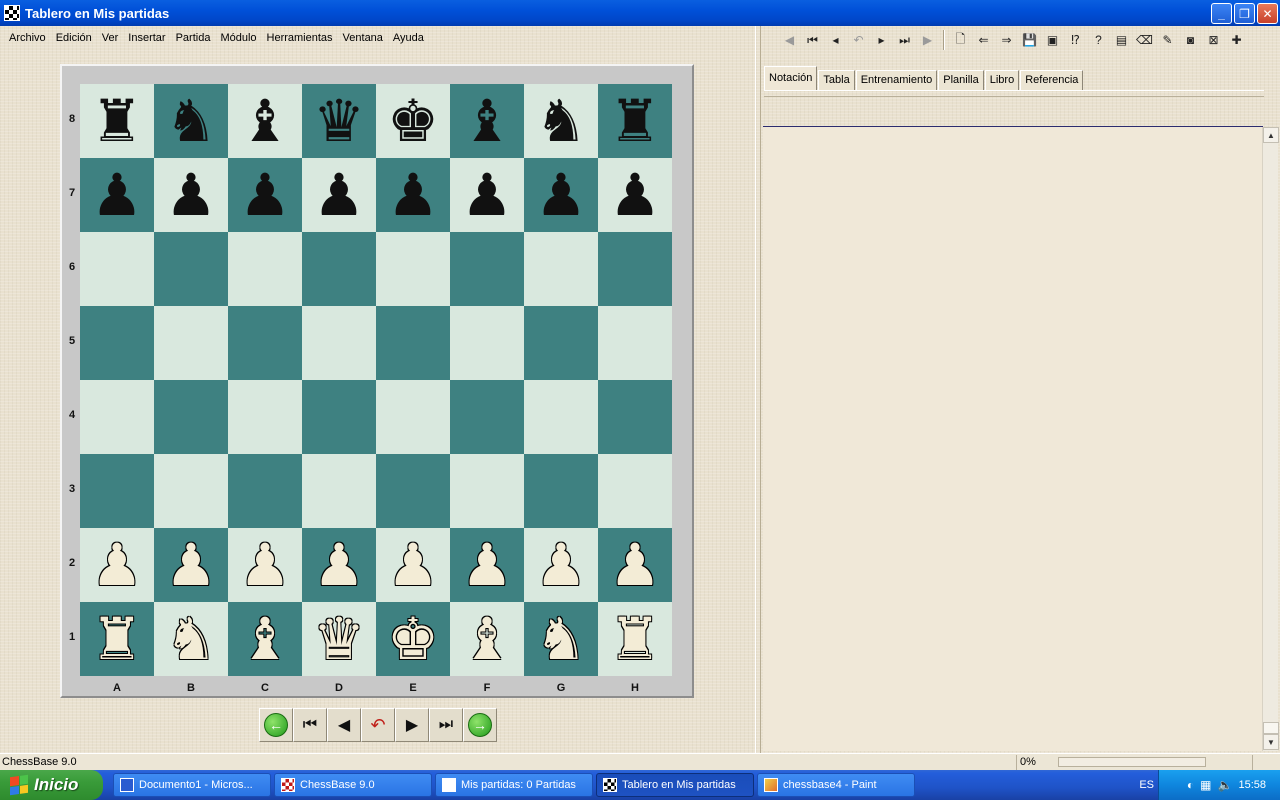  I want to click on square-a8: ♜, so click(117, 121).